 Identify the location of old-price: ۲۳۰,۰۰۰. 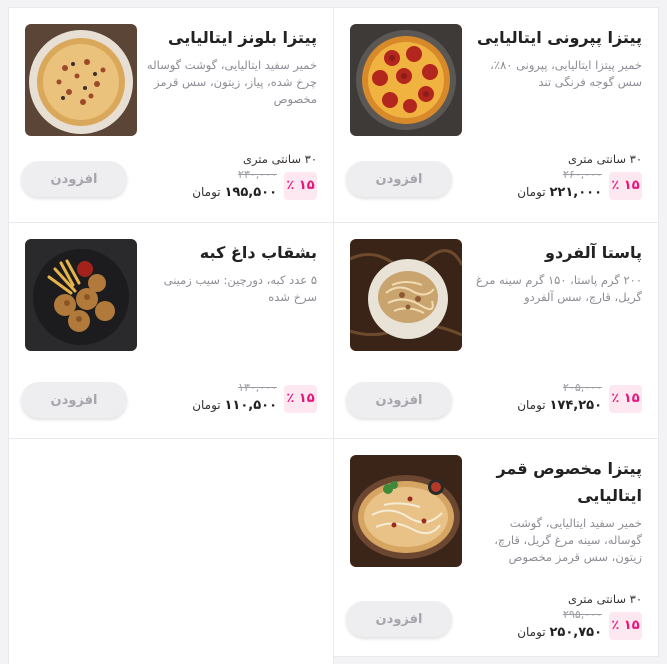
(257, 174).